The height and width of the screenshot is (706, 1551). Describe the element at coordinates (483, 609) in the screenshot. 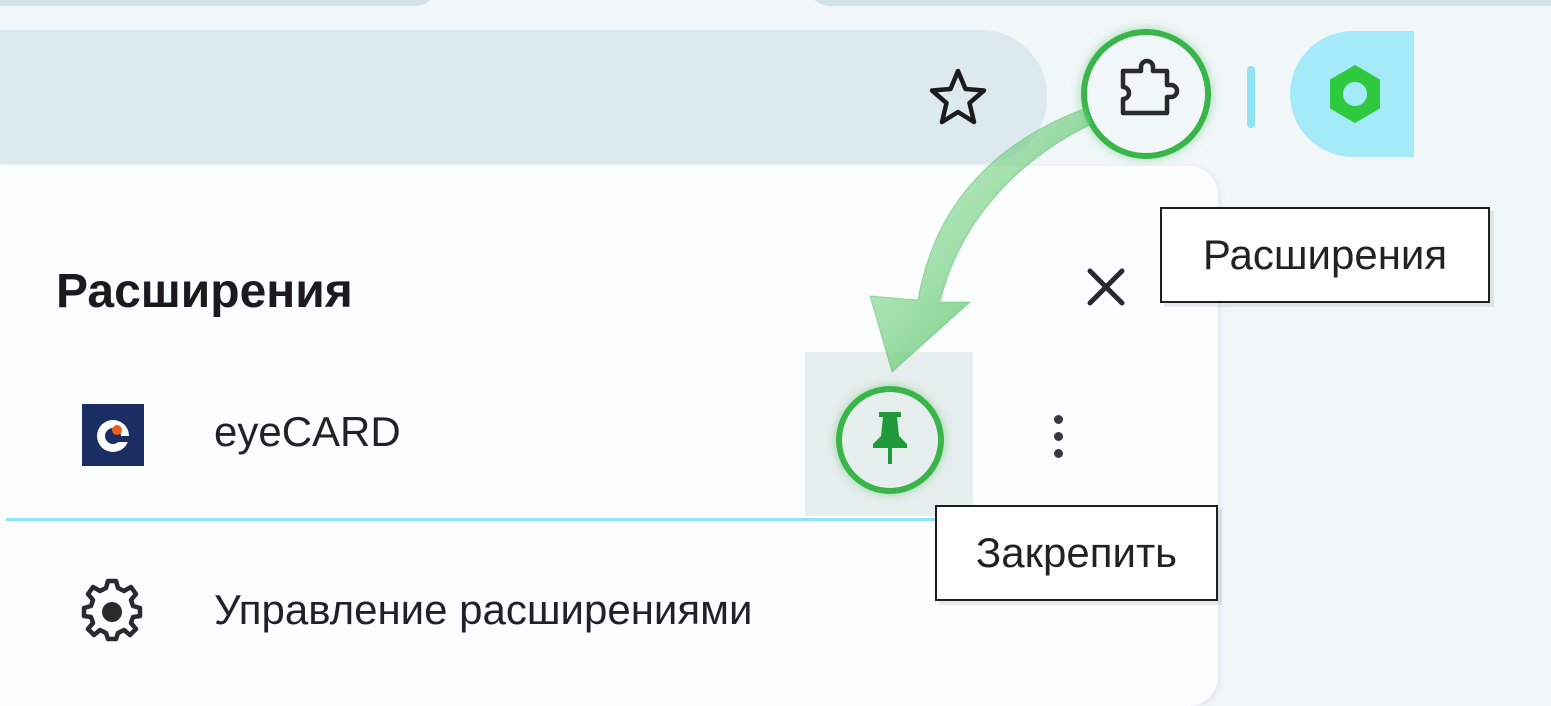

I see `manage-extensions-label: Управление расширениями` at that location.